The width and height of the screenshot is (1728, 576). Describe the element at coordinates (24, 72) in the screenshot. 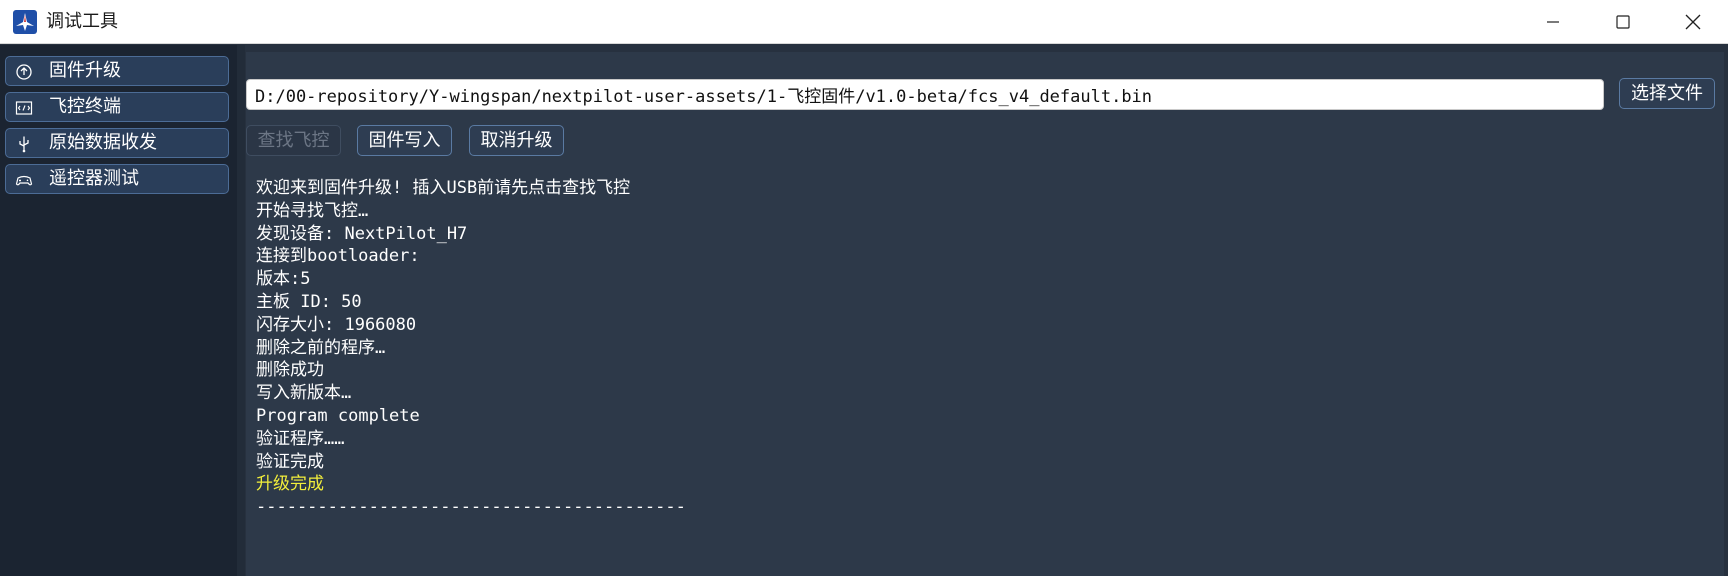

I see `firmware-upgrade-icon` at that location.